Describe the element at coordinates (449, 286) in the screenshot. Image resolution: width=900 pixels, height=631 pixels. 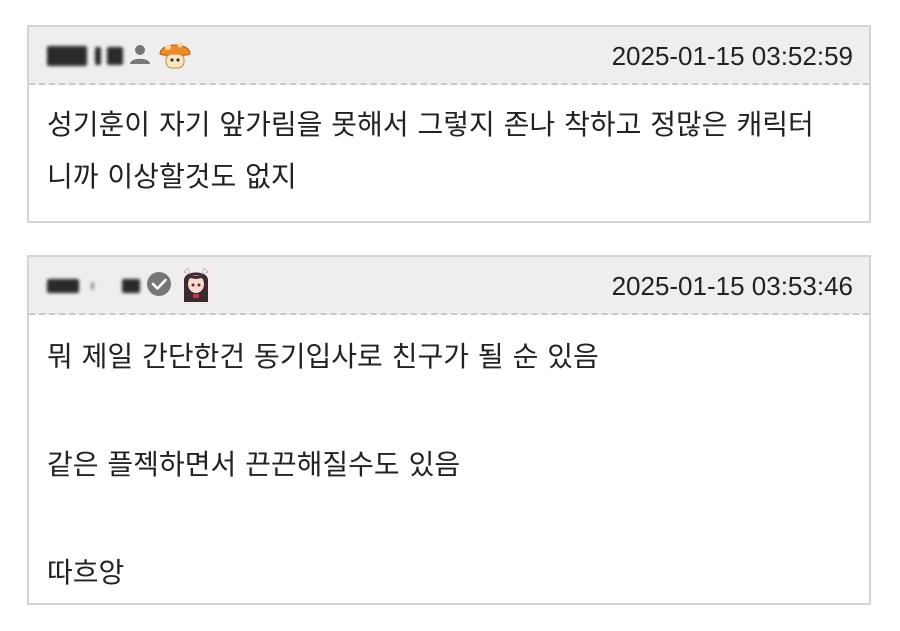
I see `comment-header: 2025-01-15 03:53:46` at that location.